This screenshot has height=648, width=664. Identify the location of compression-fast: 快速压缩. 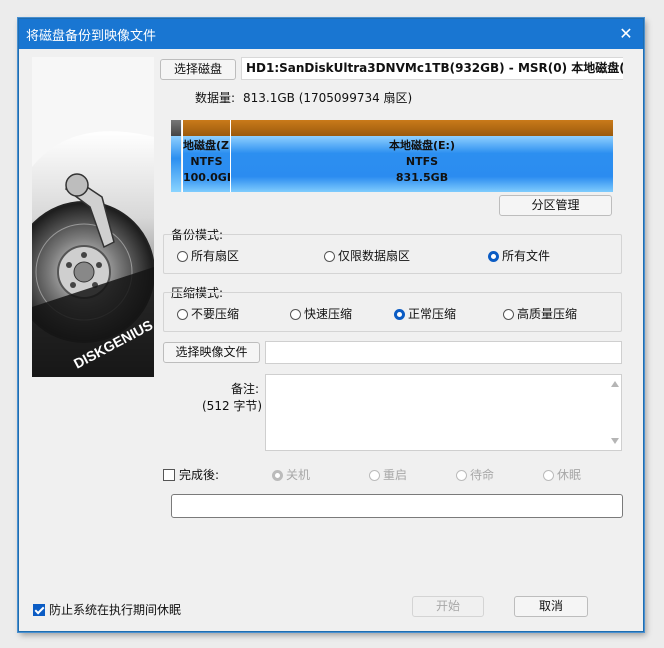
(321, 313).